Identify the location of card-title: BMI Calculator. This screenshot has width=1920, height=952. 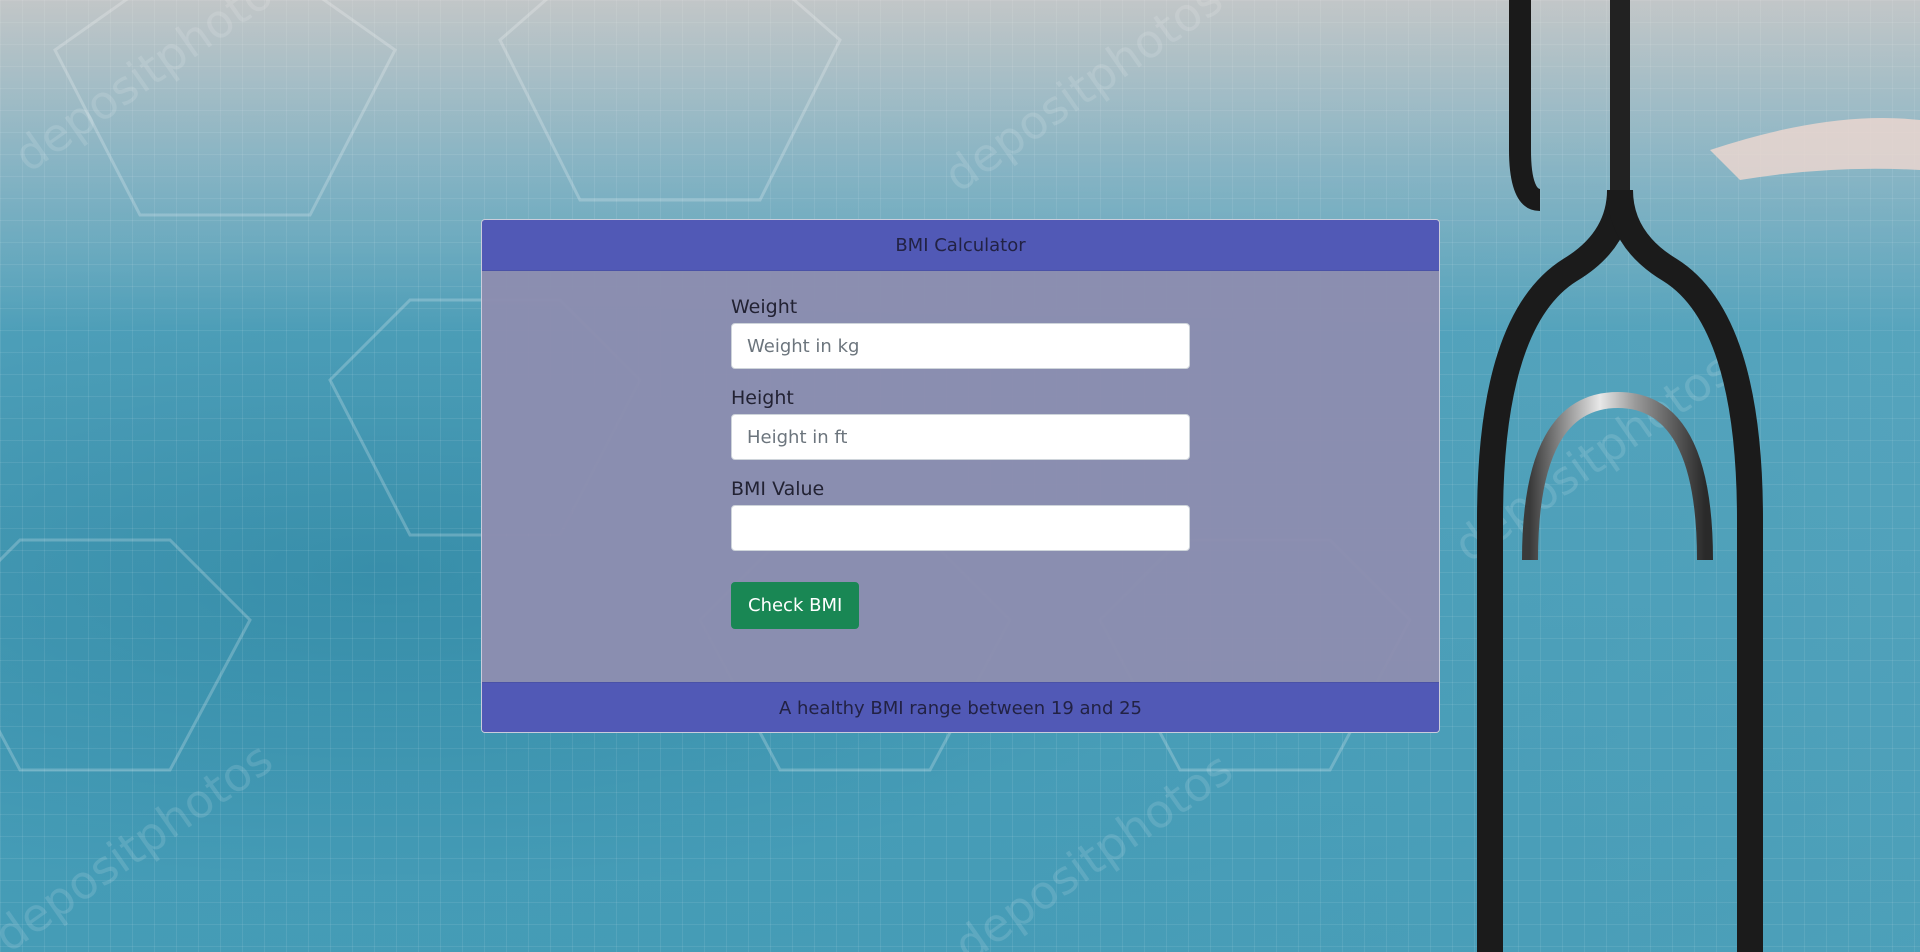
(960, 245).